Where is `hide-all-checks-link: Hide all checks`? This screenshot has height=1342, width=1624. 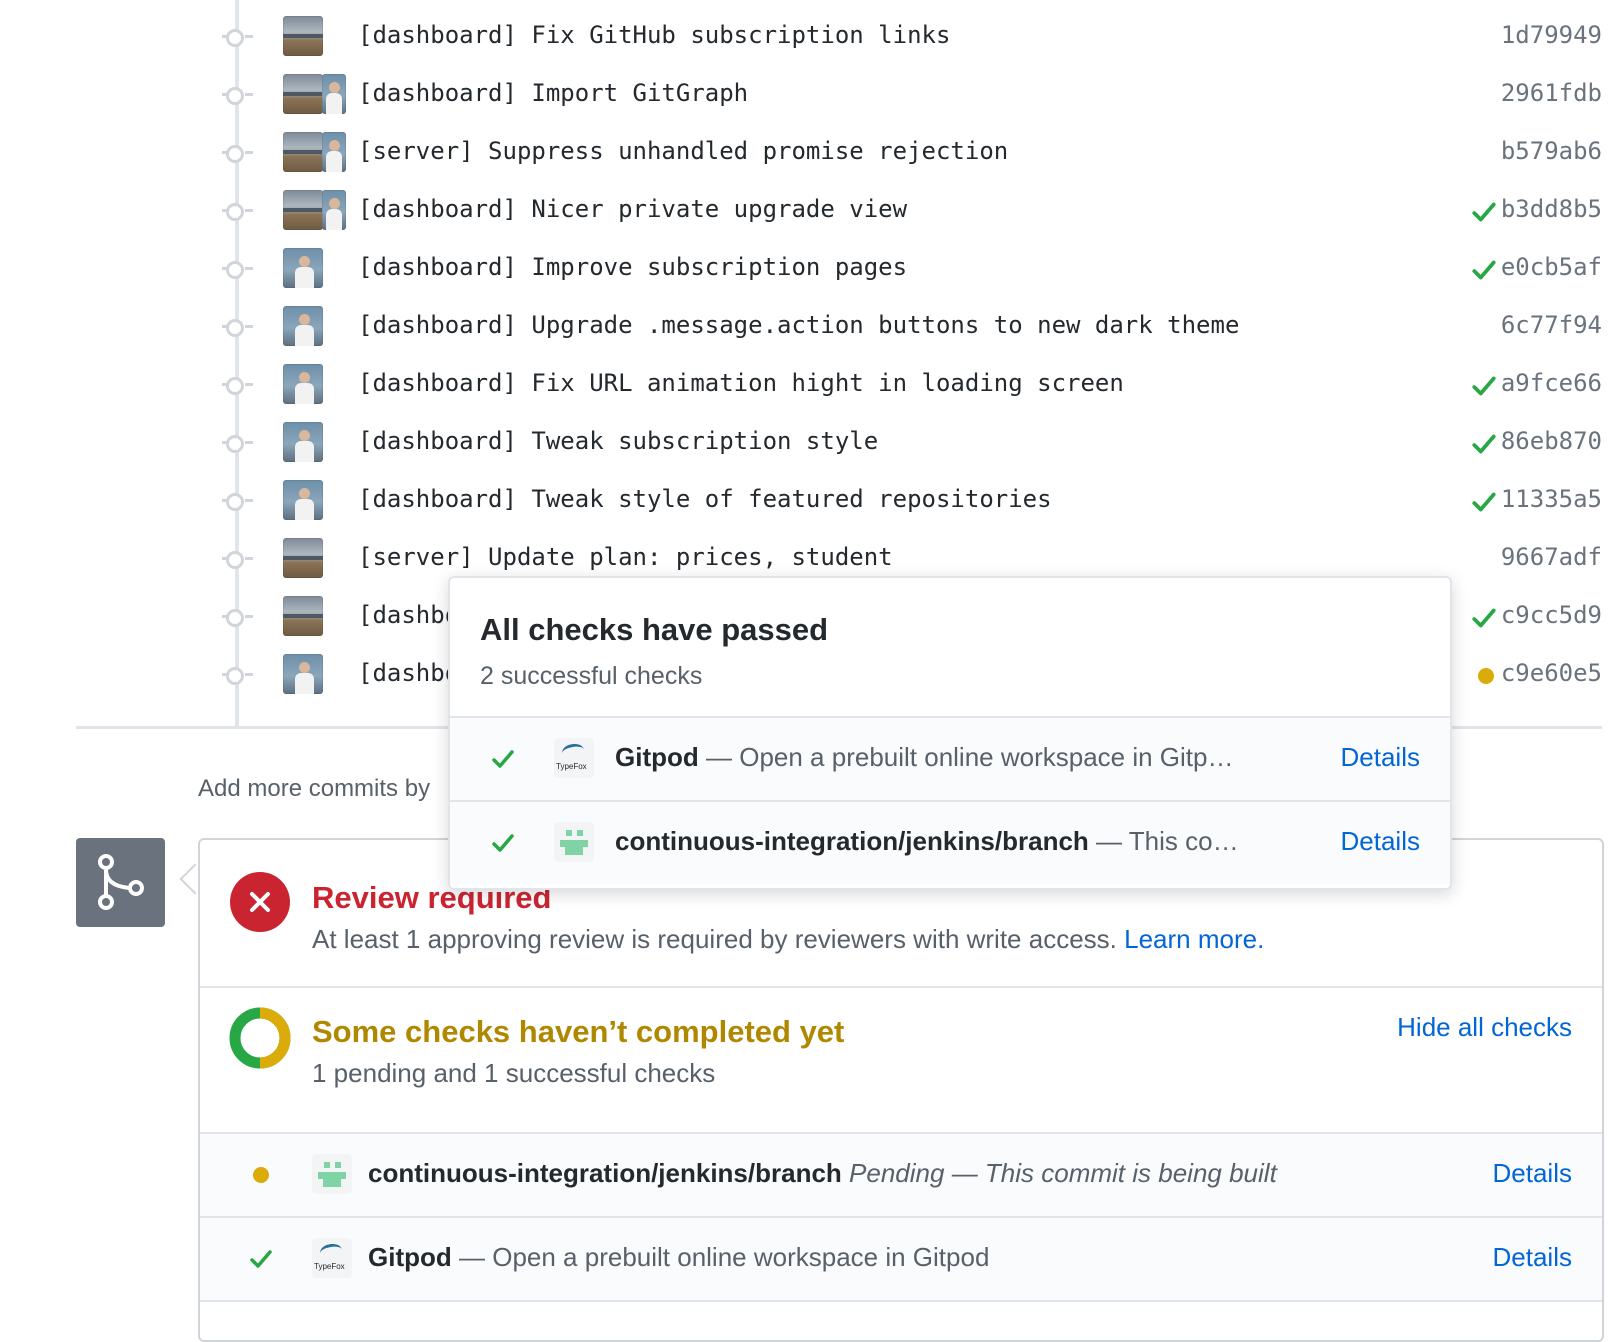
hide-all-checks-link: Hide all checks is located at coordinates (1484, 1027).